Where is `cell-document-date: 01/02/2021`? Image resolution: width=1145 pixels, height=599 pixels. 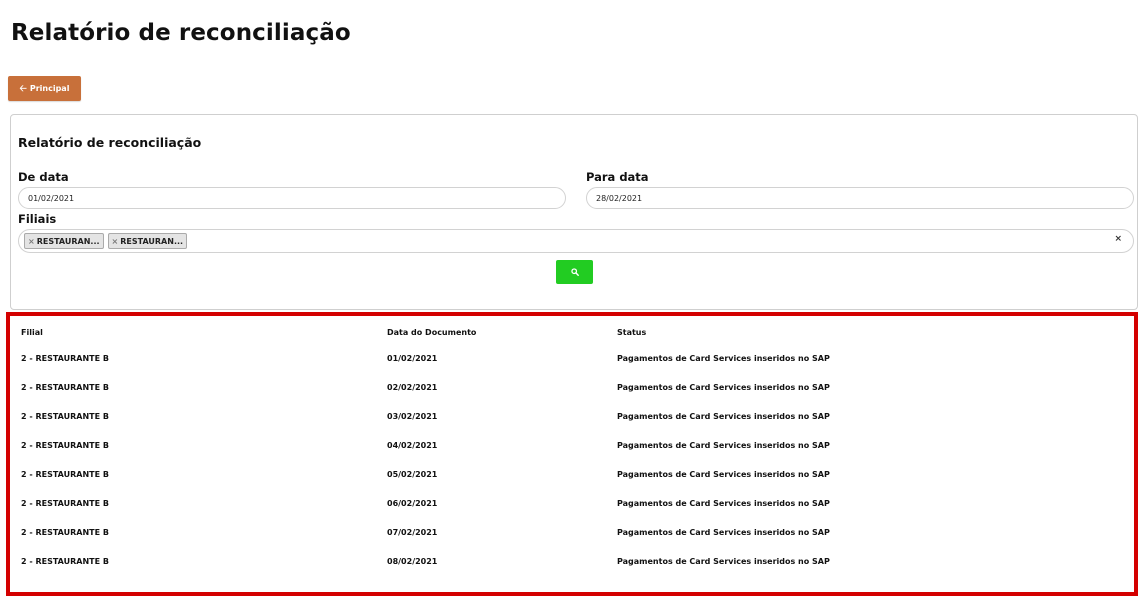 cell-document-date: 01/02/2021 is located at coordinates (412, 358).